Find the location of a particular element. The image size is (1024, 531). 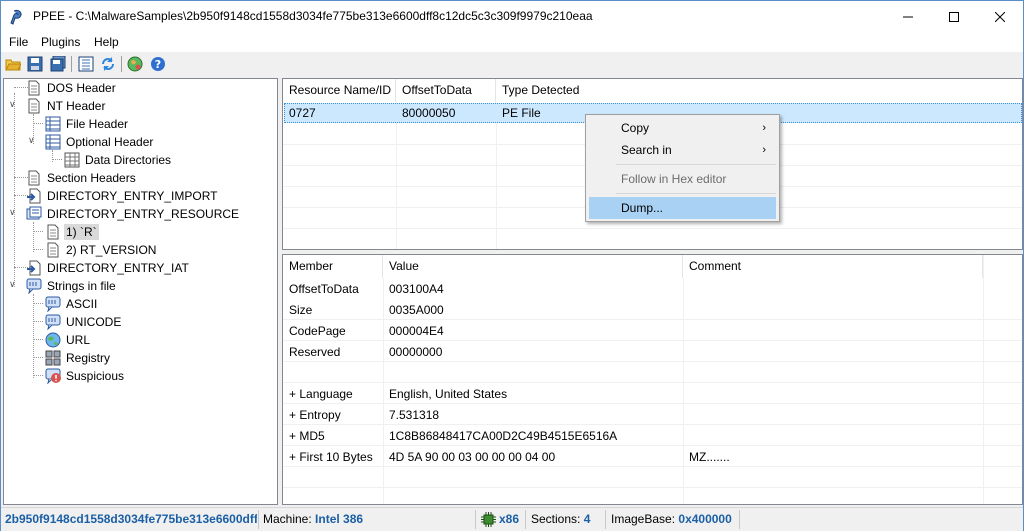

tree-item-directory-iat: DIRECTORY_ENTRY_IAT is located at coordinates (108, 268).